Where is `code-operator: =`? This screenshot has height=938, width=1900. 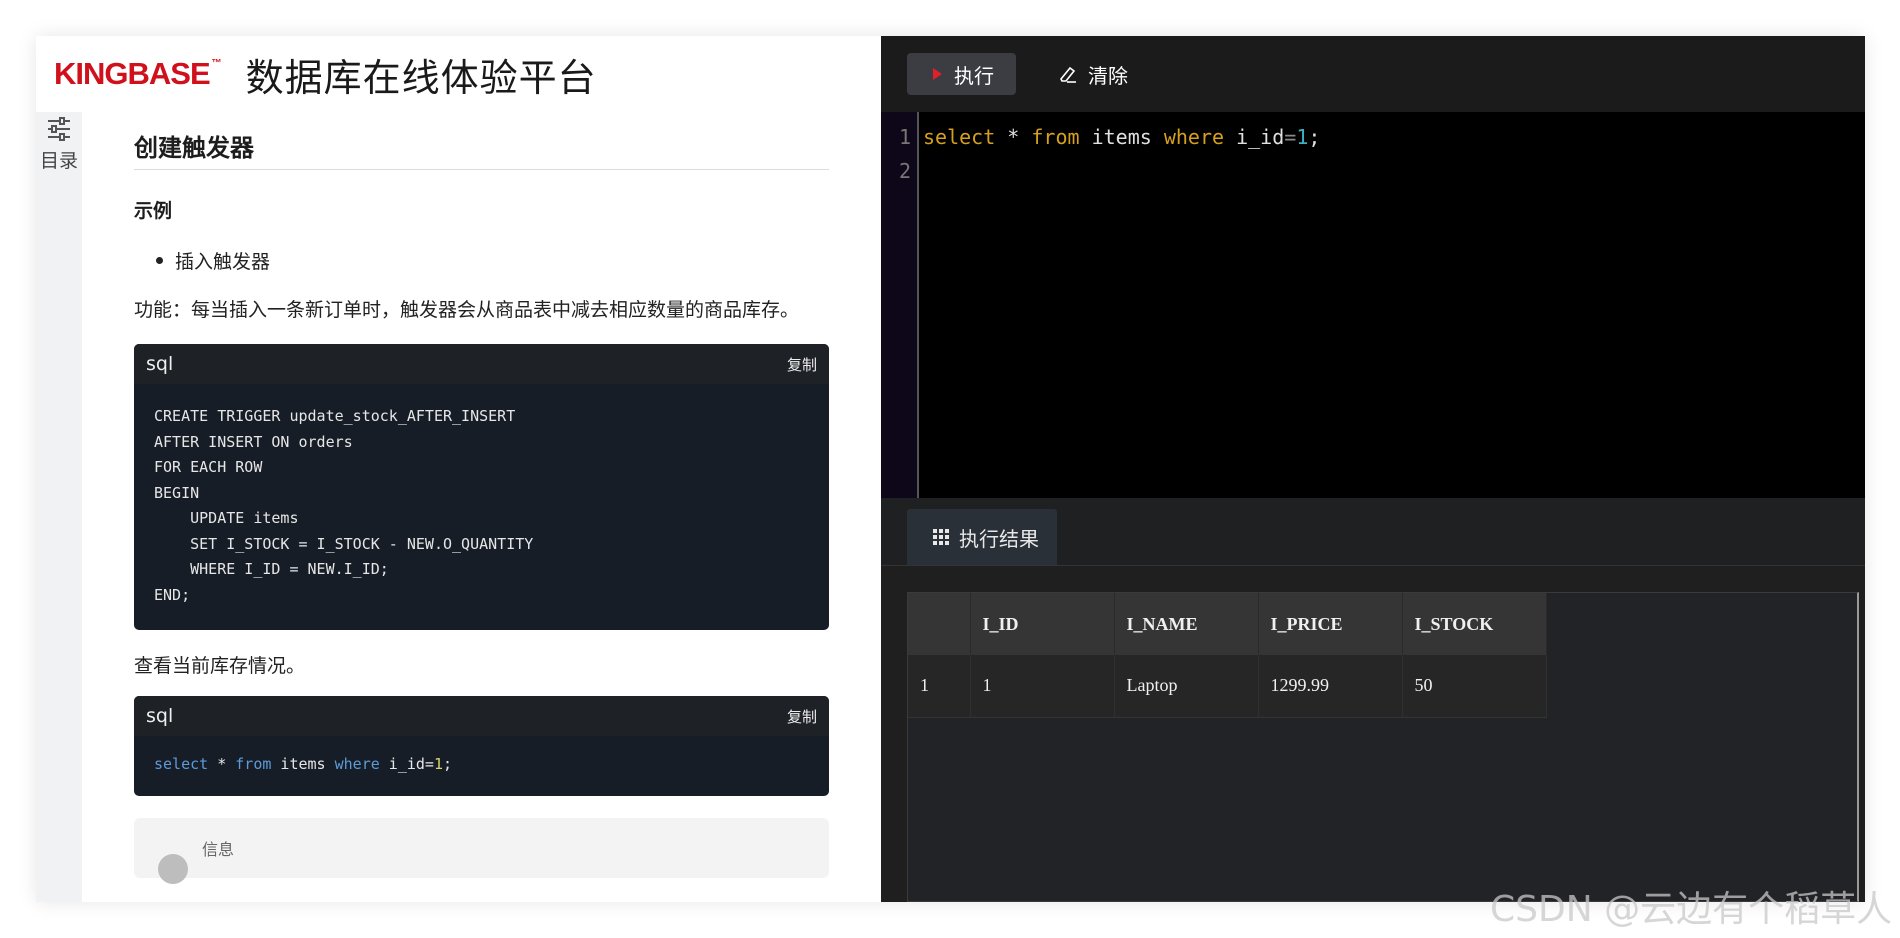 code-operator: = is located at coordinates (1290, 137).